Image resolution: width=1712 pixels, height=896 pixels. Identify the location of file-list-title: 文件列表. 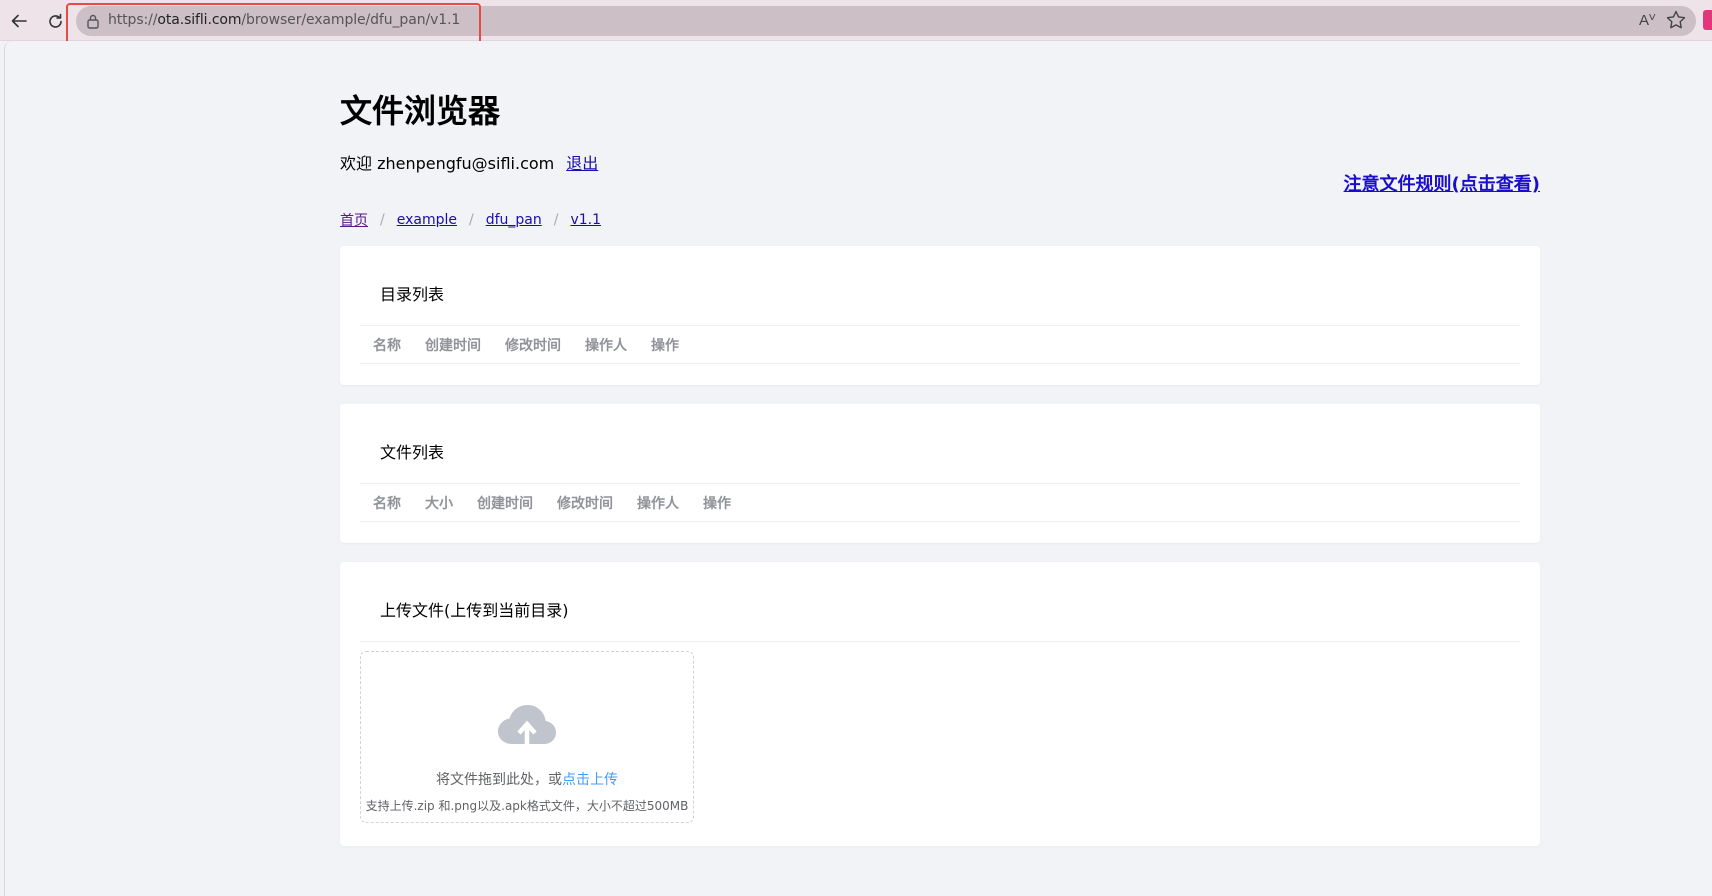
(940, 444).